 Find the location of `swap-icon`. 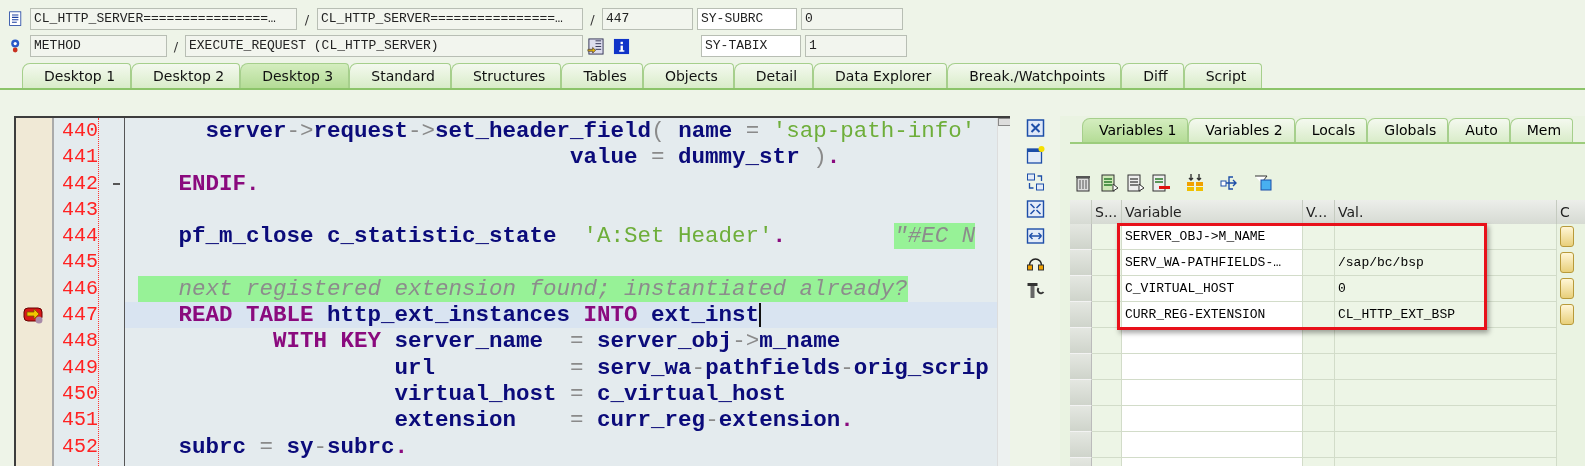

swap-icon is located at coordinates (1035, 182).